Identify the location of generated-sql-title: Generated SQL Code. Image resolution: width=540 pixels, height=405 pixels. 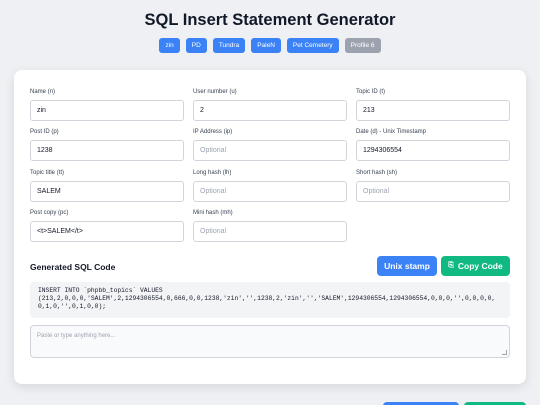
(73, 267).